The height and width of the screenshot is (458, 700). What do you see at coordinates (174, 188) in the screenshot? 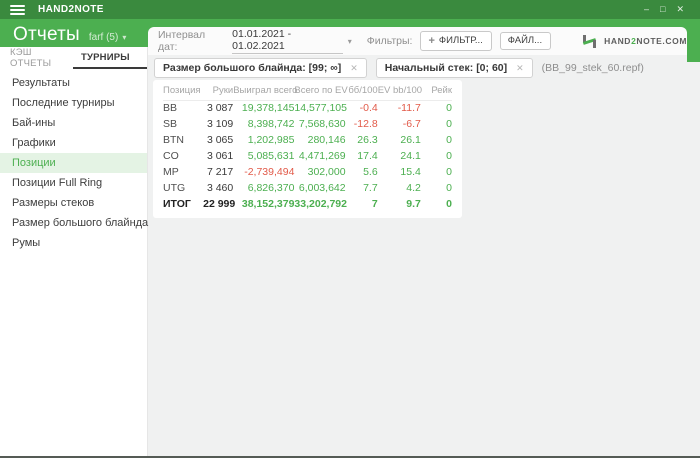
I see `position-cell: UTG` at bounding box center [174, 188].